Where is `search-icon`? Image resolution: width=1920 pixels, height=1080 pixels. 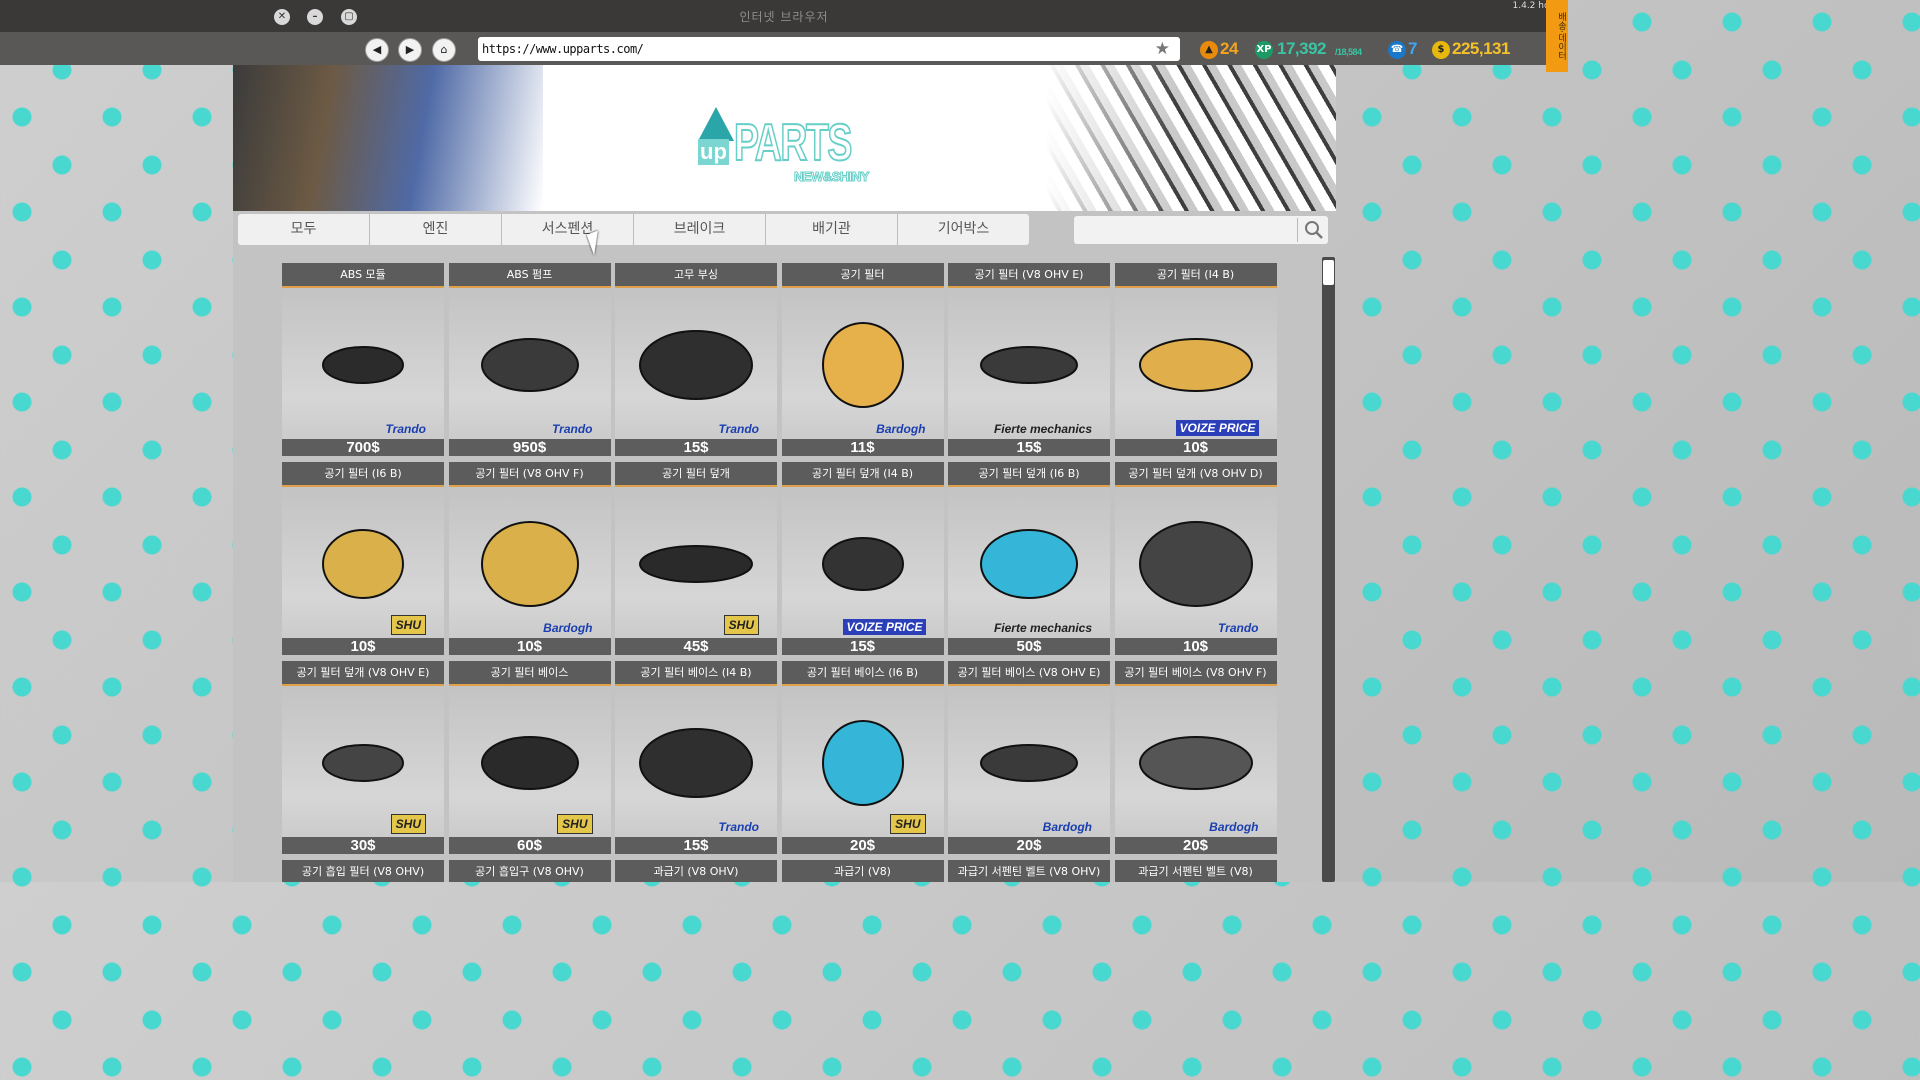
search-icon is located at coordinates (1314, 230).